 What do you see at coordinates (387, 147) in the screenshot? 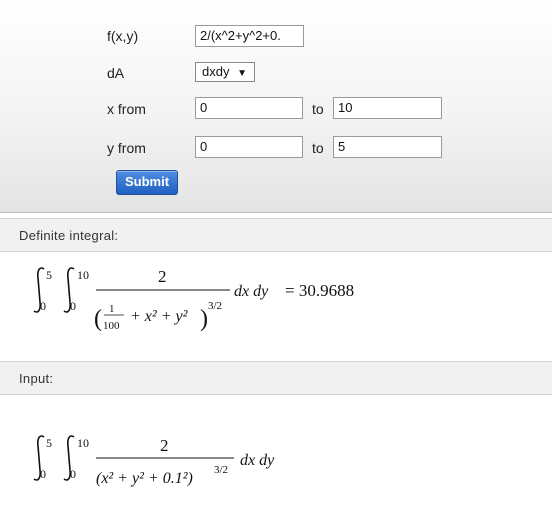
I see `y-to-input: 5` at bounding box center [387, 147].